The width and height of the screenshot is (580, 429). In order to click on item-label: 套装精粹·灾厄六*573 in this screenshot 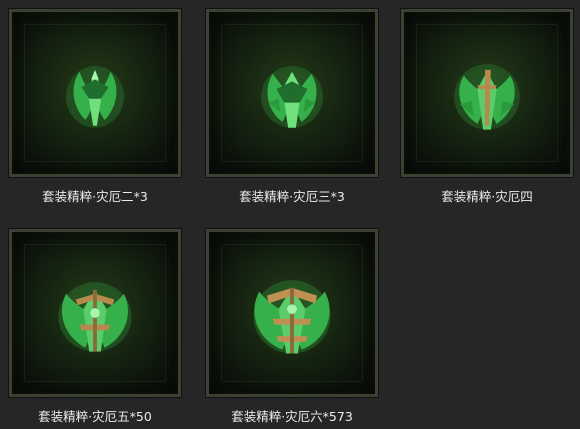, I will do `click(292, 416)`.